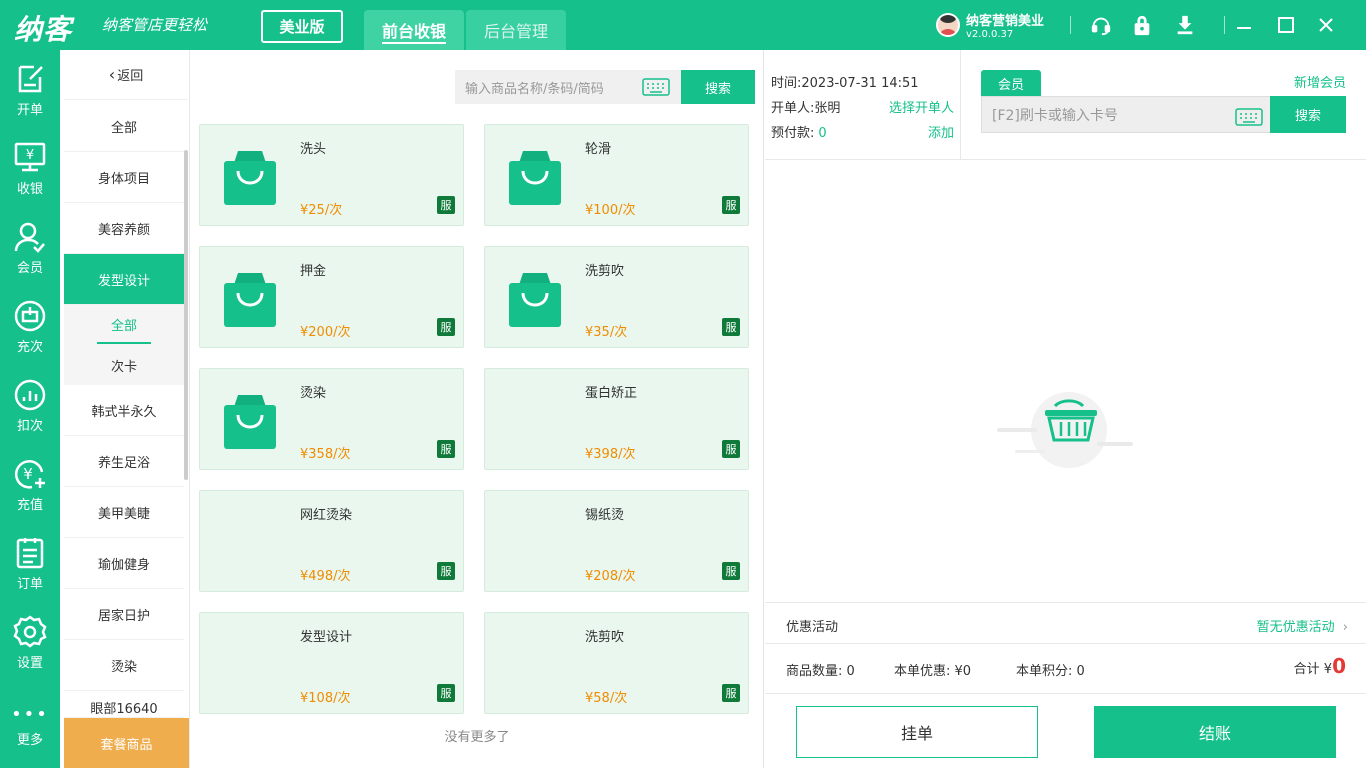  Describe the element at coordinates (948, 25) in the screenshot. I see `avatar` at that location.